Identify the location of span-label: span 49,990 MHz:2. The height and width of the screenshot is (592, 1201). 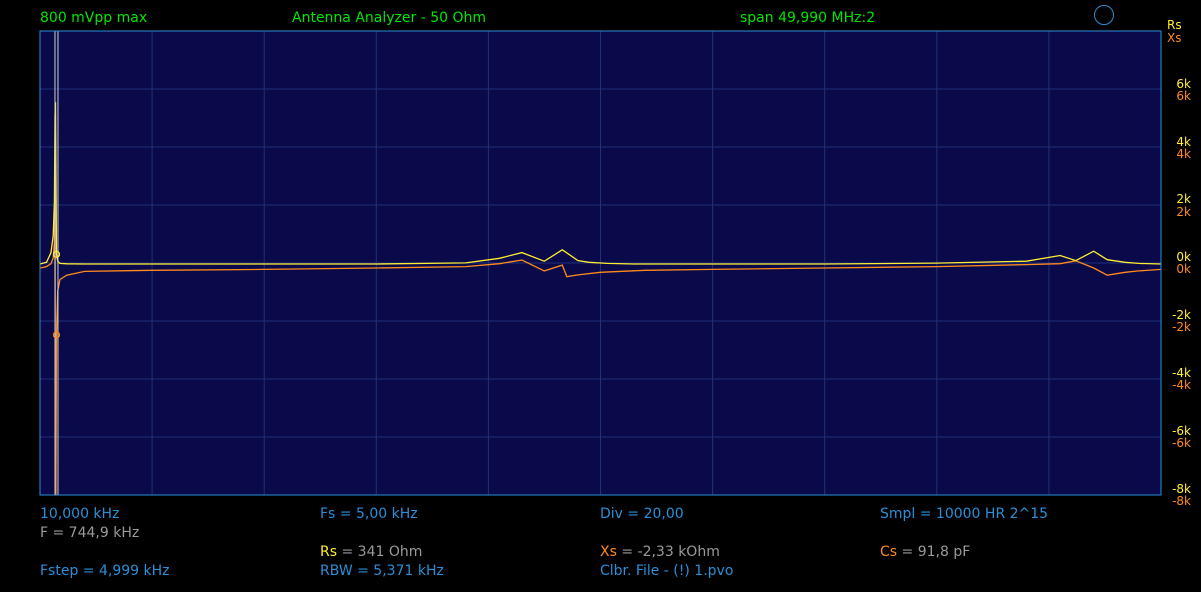
(808, 18).